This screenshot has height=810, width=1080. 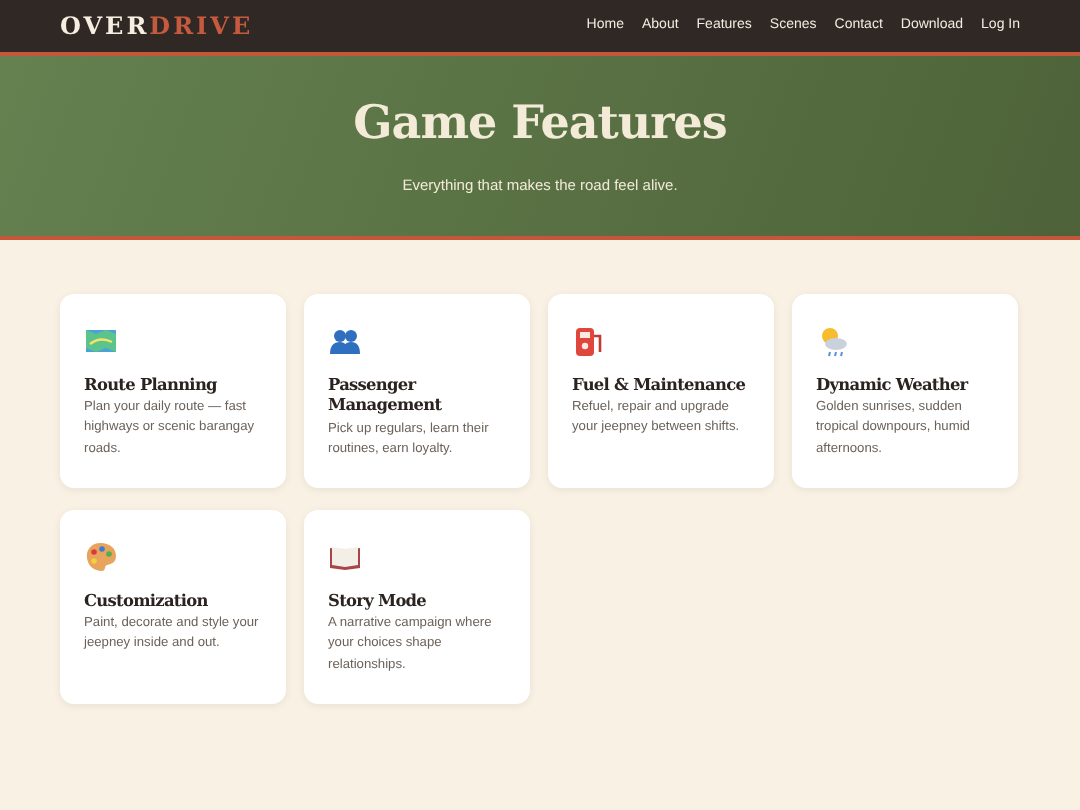 I want to click on feature-title: Route Planning, so click(x=151, y=384).